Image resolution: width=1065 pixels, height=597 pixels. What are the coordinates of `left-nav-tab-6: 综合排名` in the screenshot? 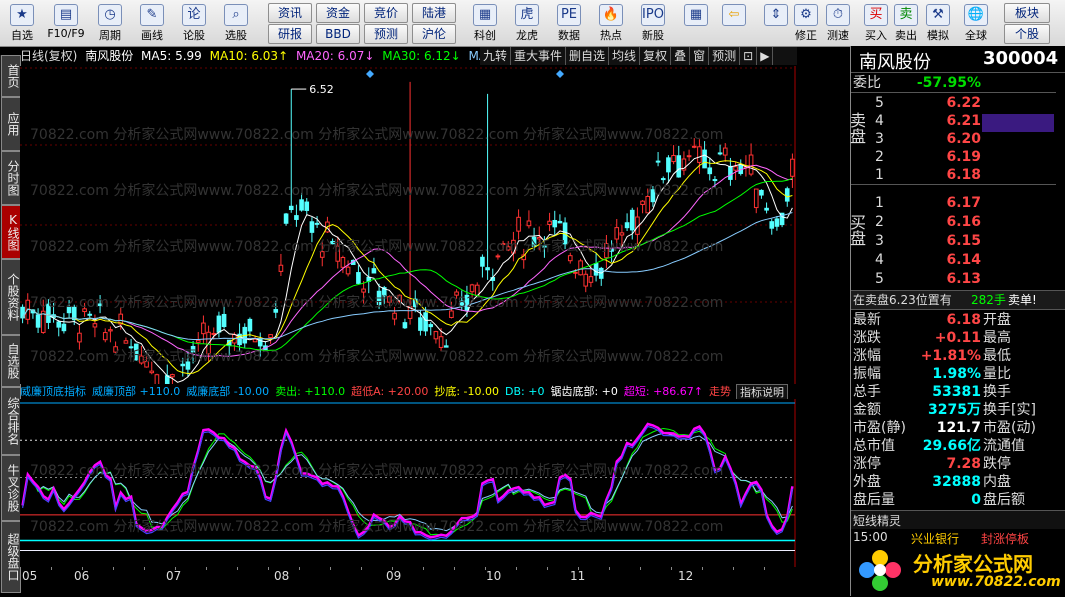 It's located at (11, 421).